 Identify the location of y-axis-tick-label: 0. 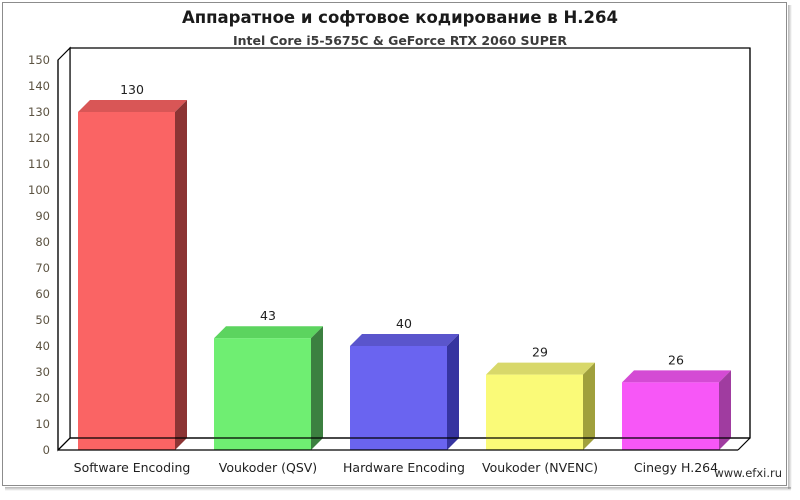
(46, 450).